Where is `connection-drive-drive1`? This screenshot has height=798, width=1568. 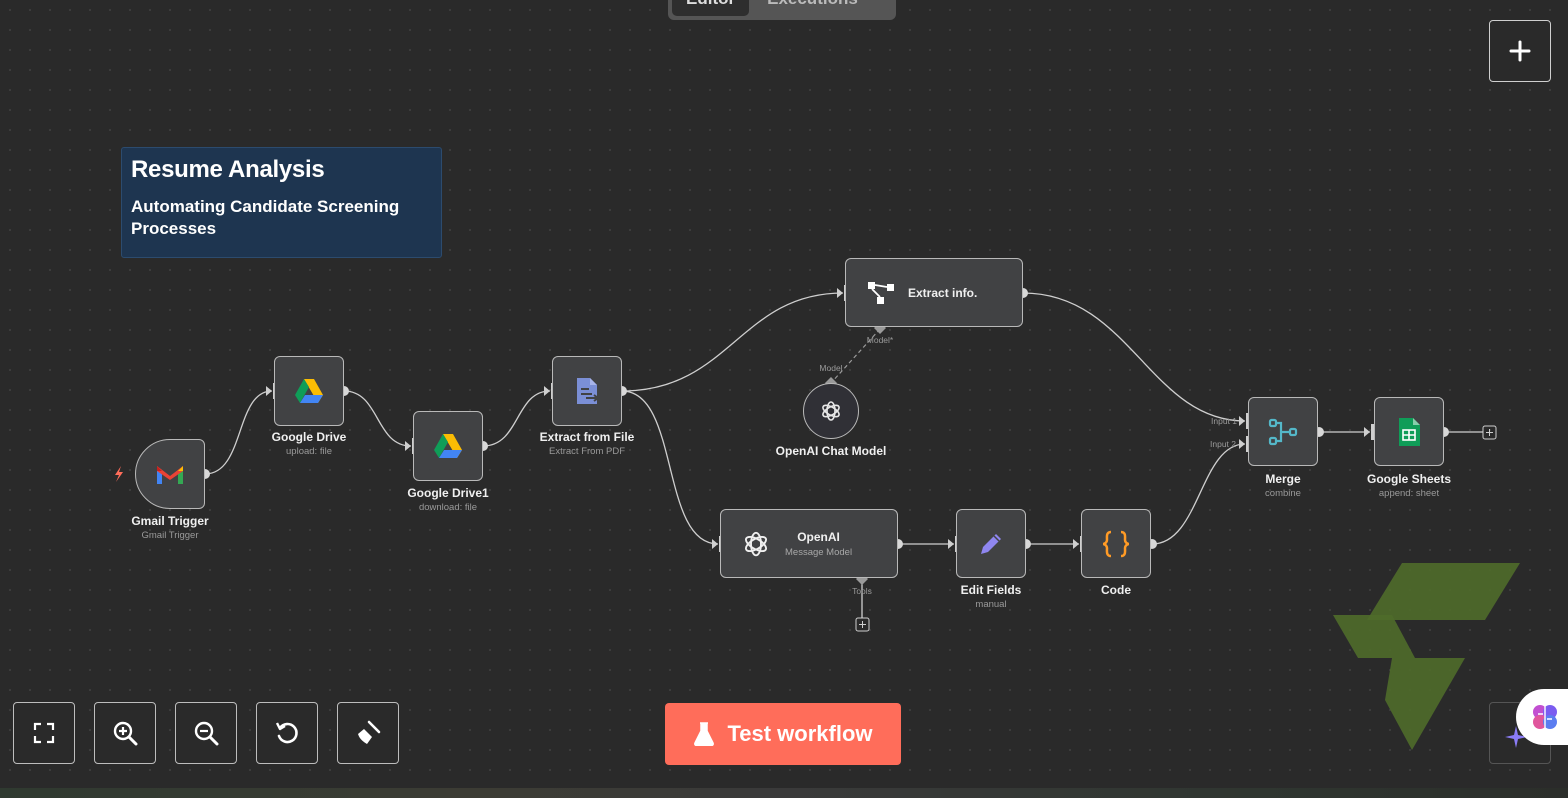
connection-drive-drive1 is located at coordinates (377, 418).